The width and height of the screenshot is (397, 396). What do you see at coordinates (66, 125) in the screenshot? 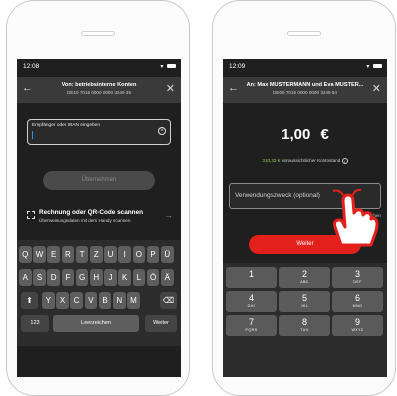
I see `iban-placeholder: Empfänger oder IBAN eingeben` at bounding box center [66, 125].